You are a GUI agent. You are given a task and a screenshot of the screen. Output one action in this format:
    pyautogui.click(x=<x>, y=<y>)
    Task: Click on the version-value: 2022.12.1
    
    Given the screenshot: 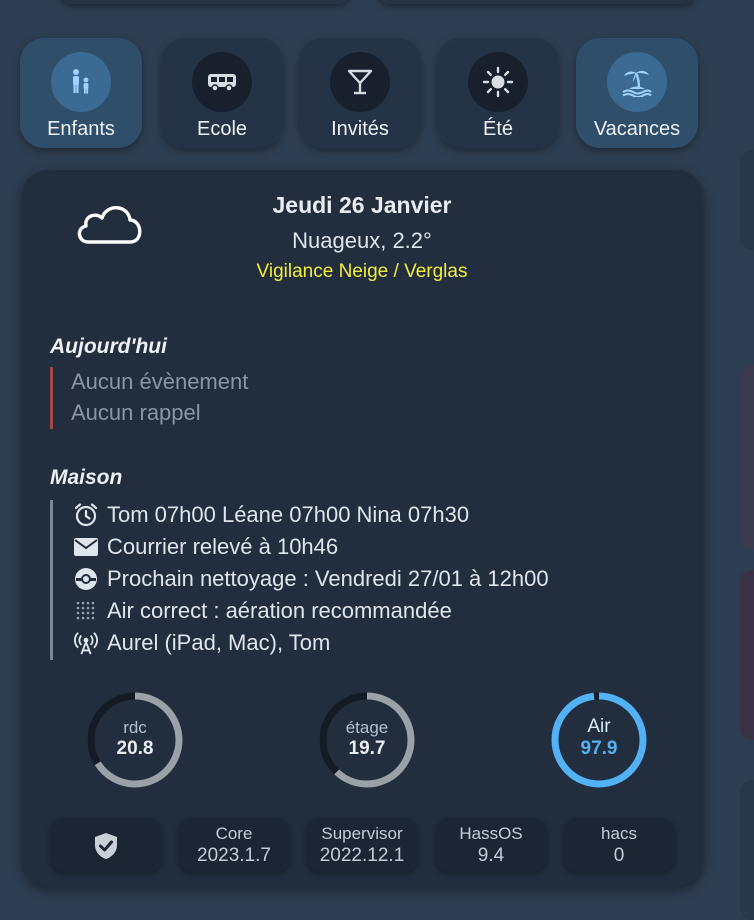 What is the action you would take?
    pyautogui.click(x=362, y=855)
    